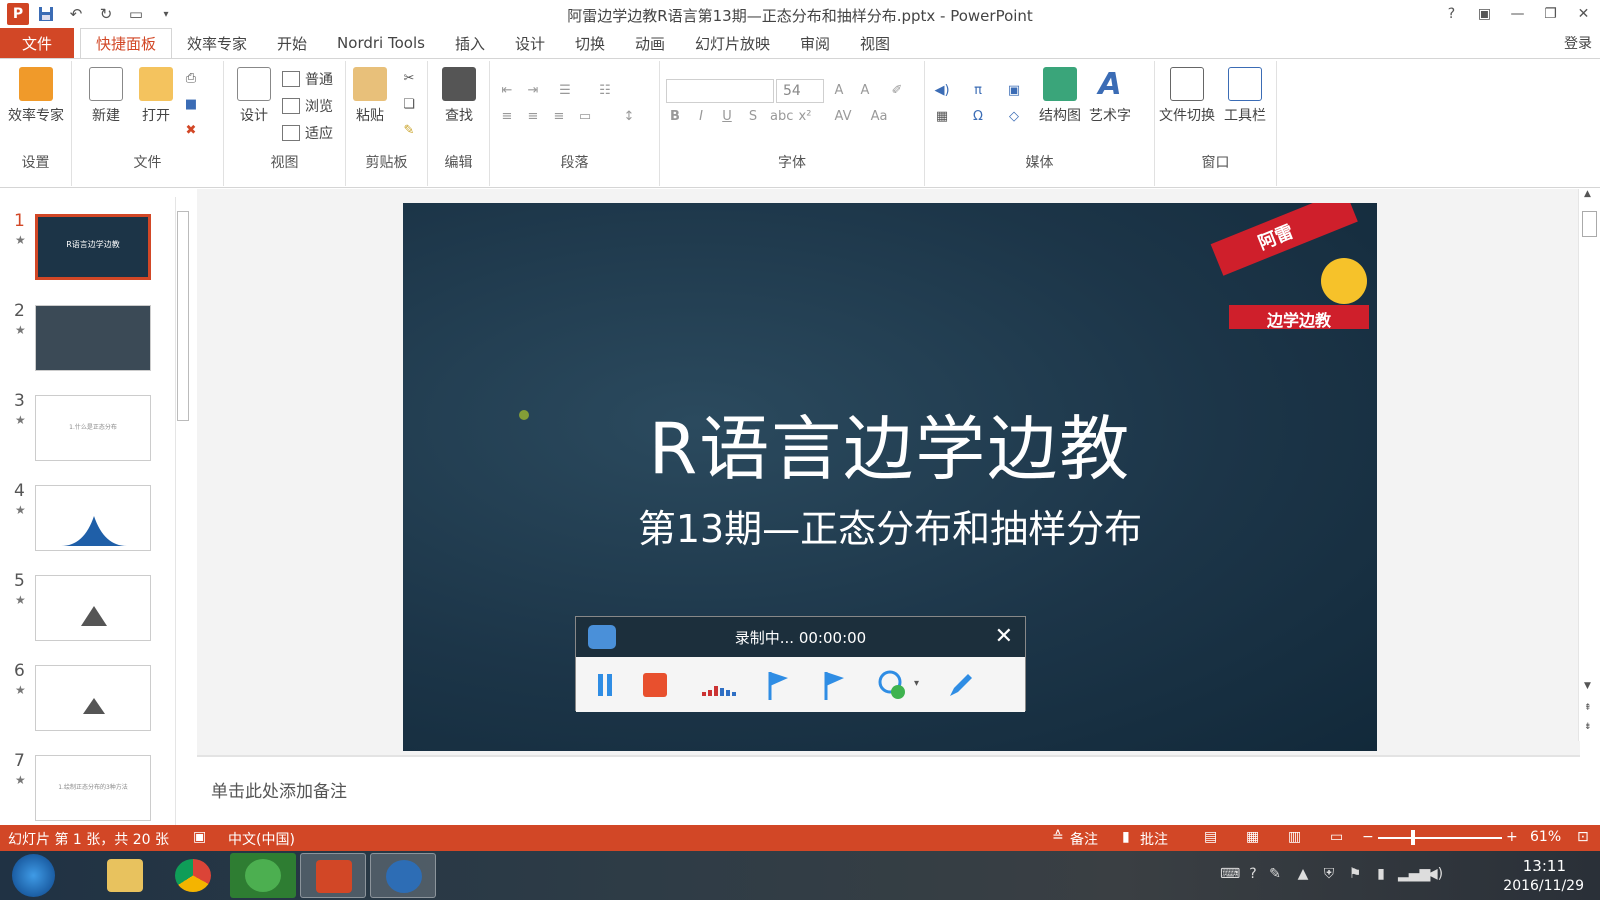 The width and height of the screenshot is (1600, 900). I want to click on pause-icon, so click(605, 685).